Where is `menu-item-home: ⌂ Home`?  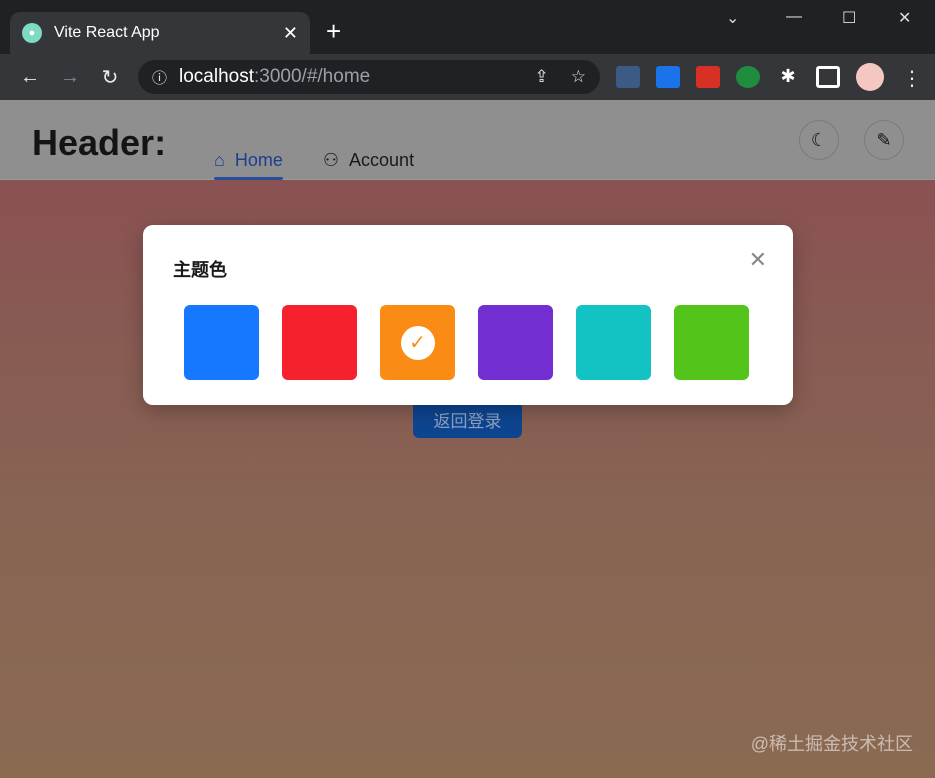
menu-item-home: ⌂ Home is located at coordinates (248, 160).